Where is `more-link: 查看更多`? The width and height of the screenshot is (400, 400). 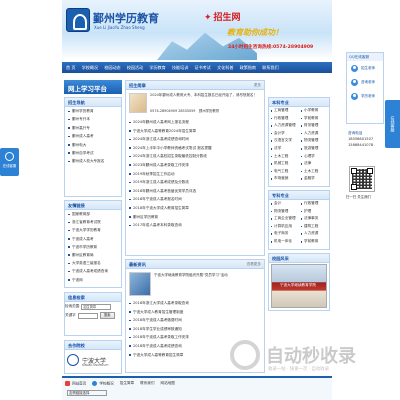
more-link: 查看更多 is located at coordinates (254, 264).